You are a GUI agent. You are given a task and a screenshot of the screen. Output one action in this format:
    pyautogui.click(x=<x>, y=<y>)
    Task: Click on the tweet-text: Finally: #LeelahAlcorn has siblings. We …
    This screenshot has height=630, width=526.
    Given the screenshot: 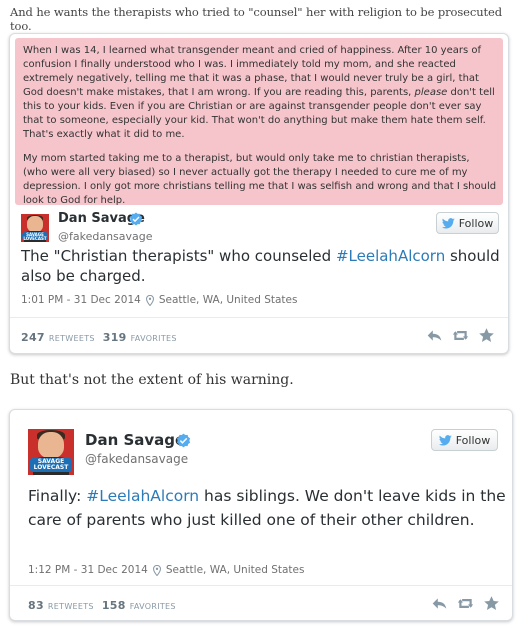 What is the action you would take?
    pyautogui.click(x=267, y=508)
    